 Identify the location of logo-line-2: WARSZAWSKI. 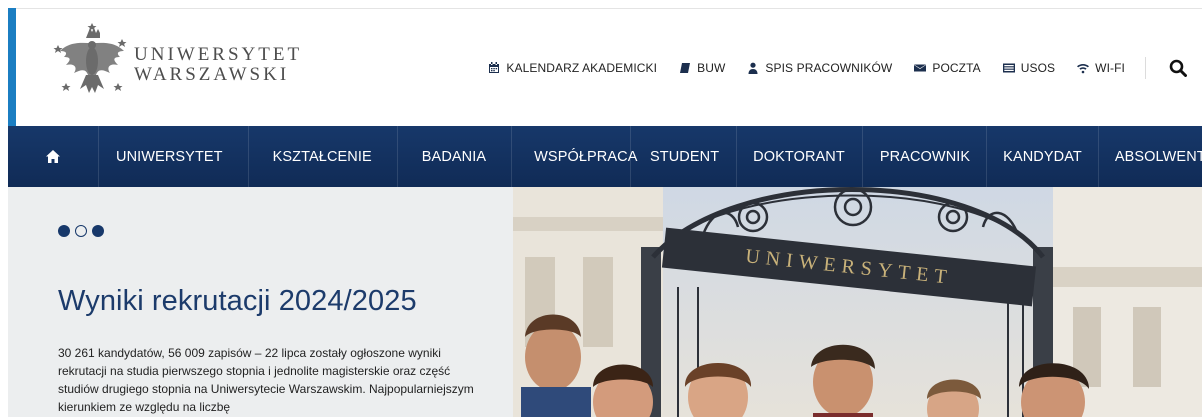
(212, 74).